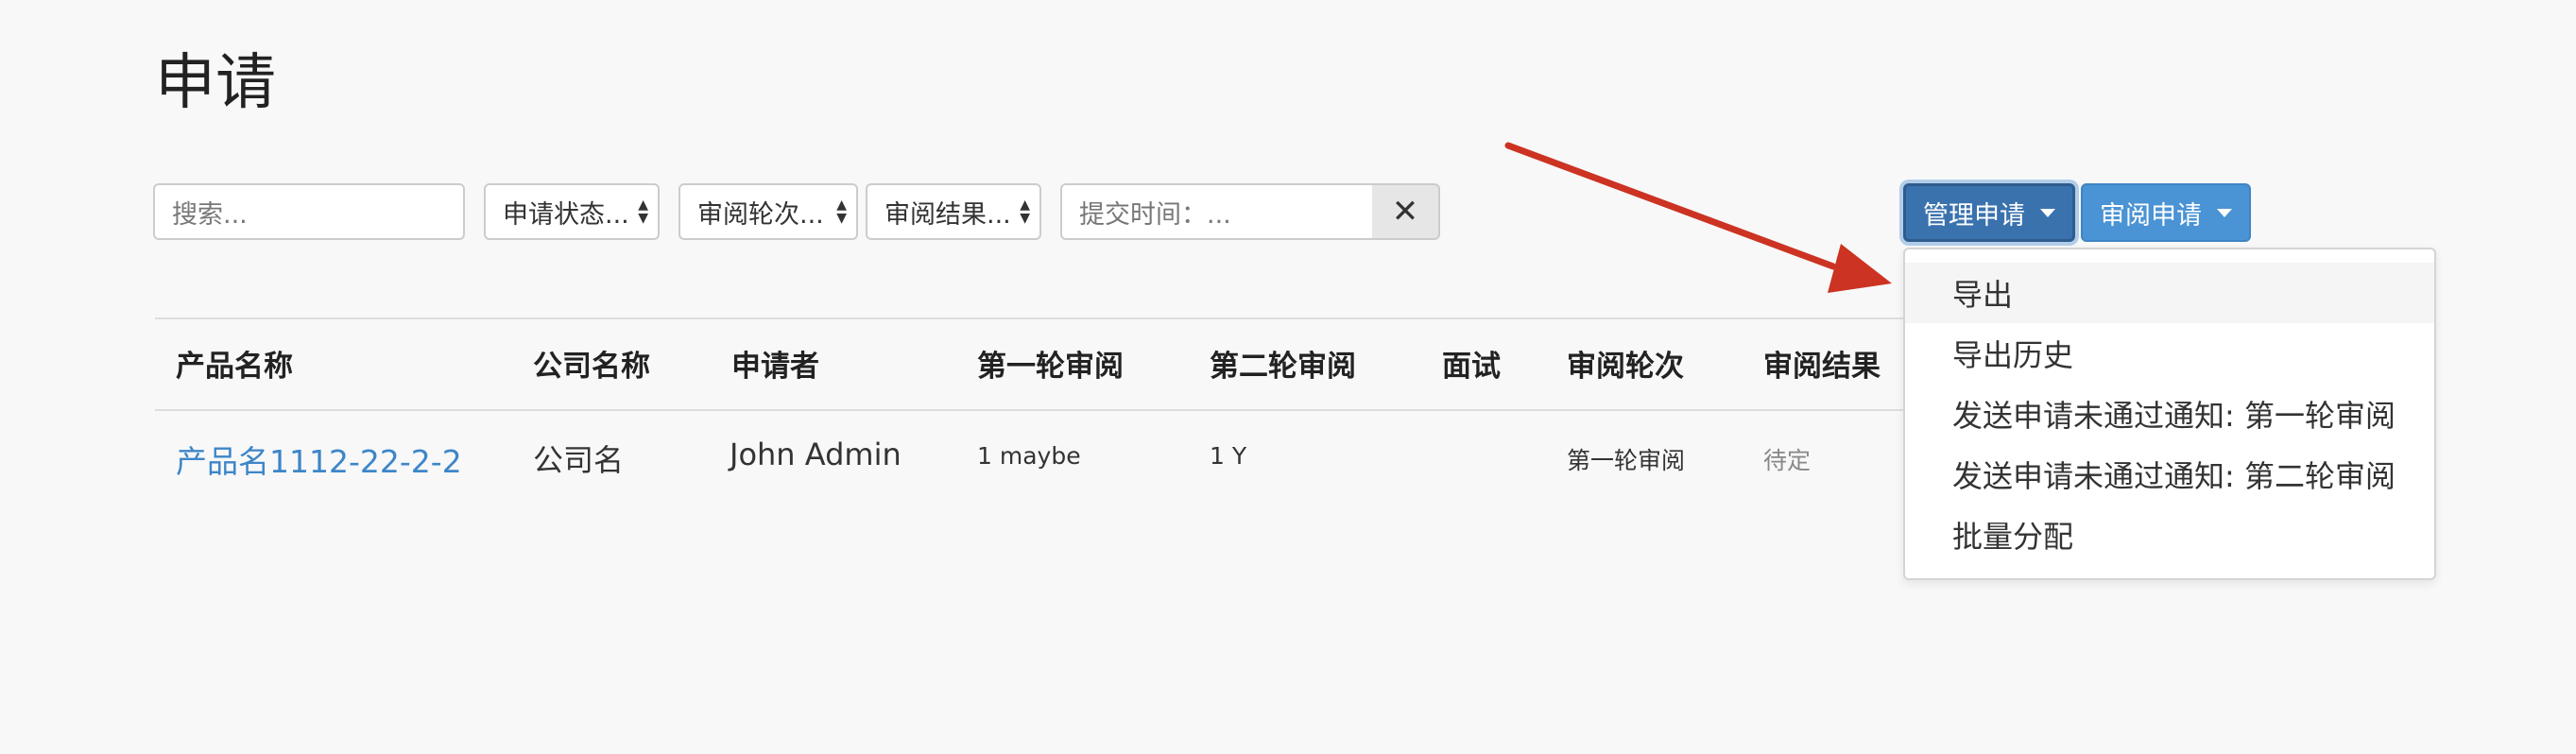 This screenshot has width=2576, height=754. I want to click on annotation-arrow-icon, so click(1698, 217).